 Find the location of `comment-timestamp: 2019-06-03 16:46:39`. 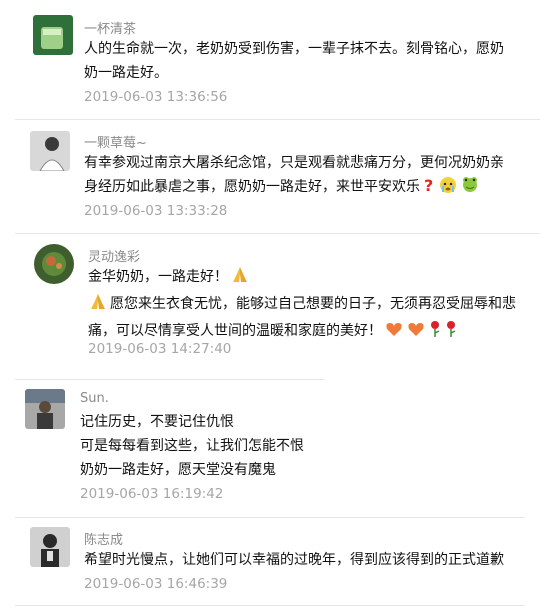

comment-timestamp: 2019-06-03 16:46:39 is located at coordinates (156, 584).